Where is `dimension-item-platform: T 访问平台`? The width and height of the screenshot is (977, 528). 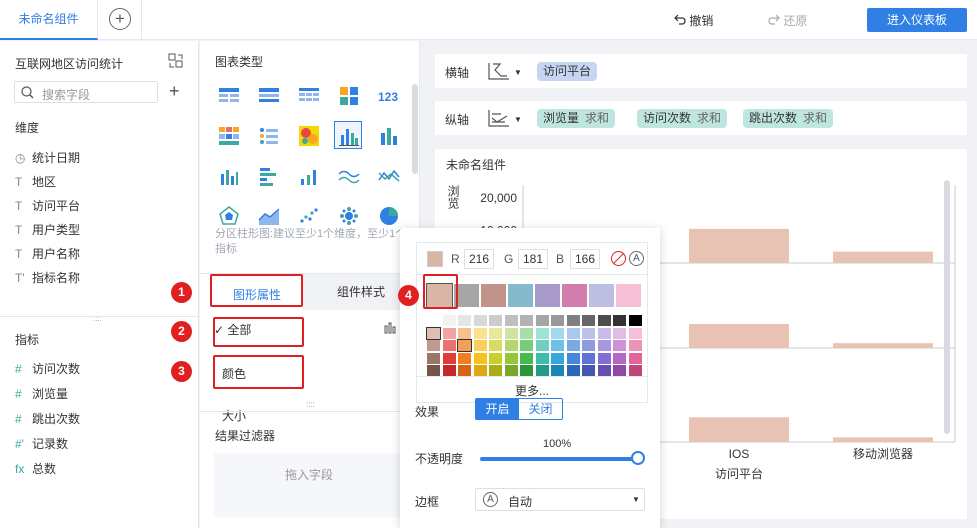
dimension-item-platform: T 访问平台 is located at coordinates (47, 206).